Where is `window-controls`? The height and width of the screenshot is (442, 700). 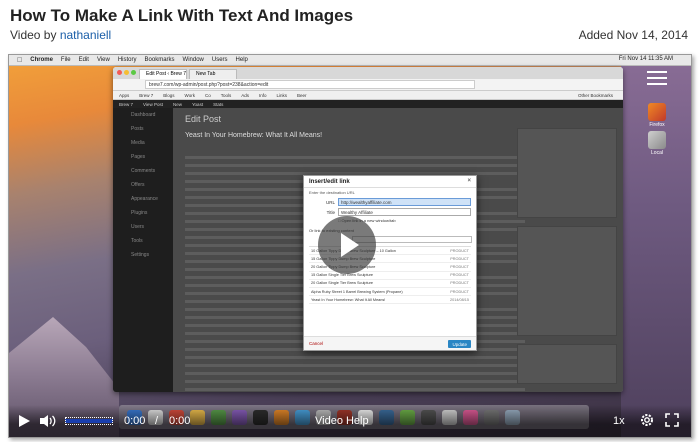
window-controls is located at coordinates (126, 72).